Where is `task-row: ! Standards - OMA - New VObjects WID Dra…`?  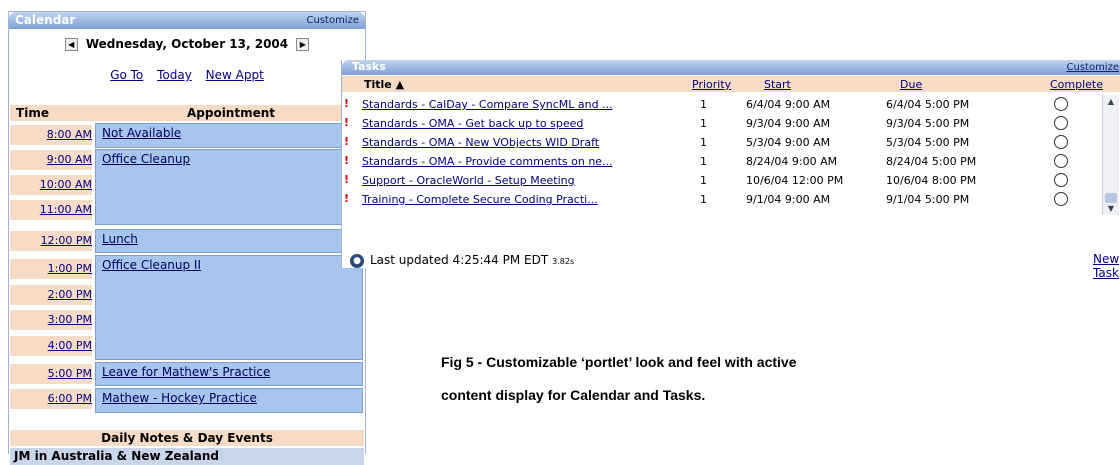
task-row: ! Standards - OMA - New VObjects WID Dra… is located at coordinates (731, 142).